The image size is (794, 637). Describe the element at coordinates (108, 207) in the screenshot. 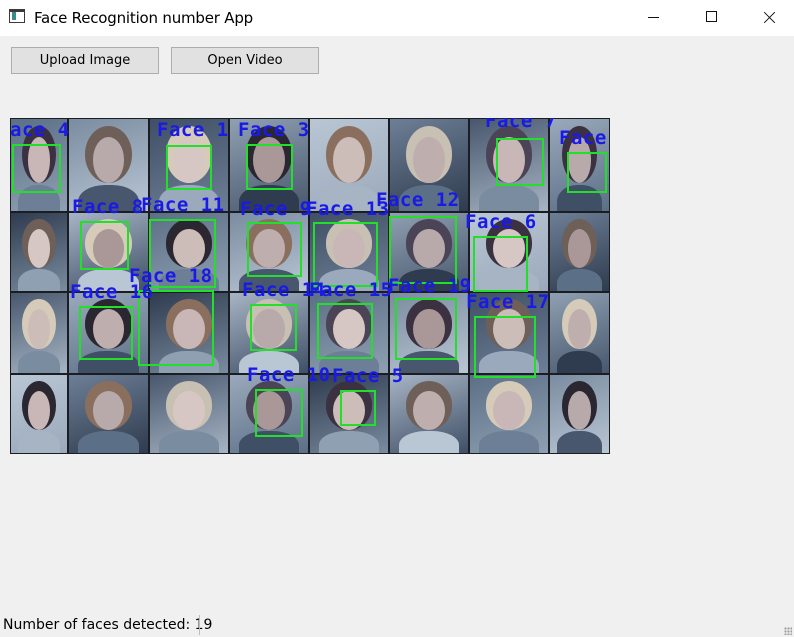

I see `face-label-8: Face 8` at that location.